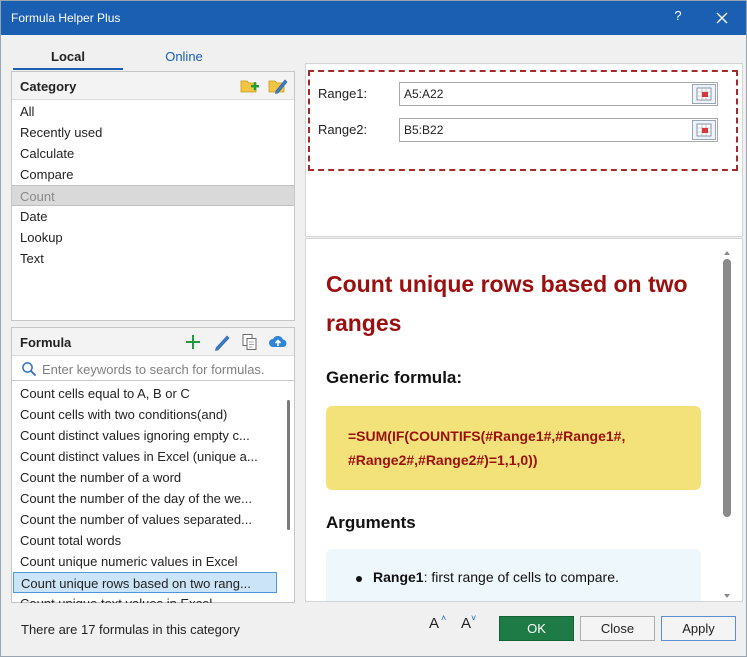 The width and height of the screenshot is (747, 657). What do you see at coordinates (288, 465) in the screenshot?
I see `formula-list-scrollbar` at bounding box center [288, 465].